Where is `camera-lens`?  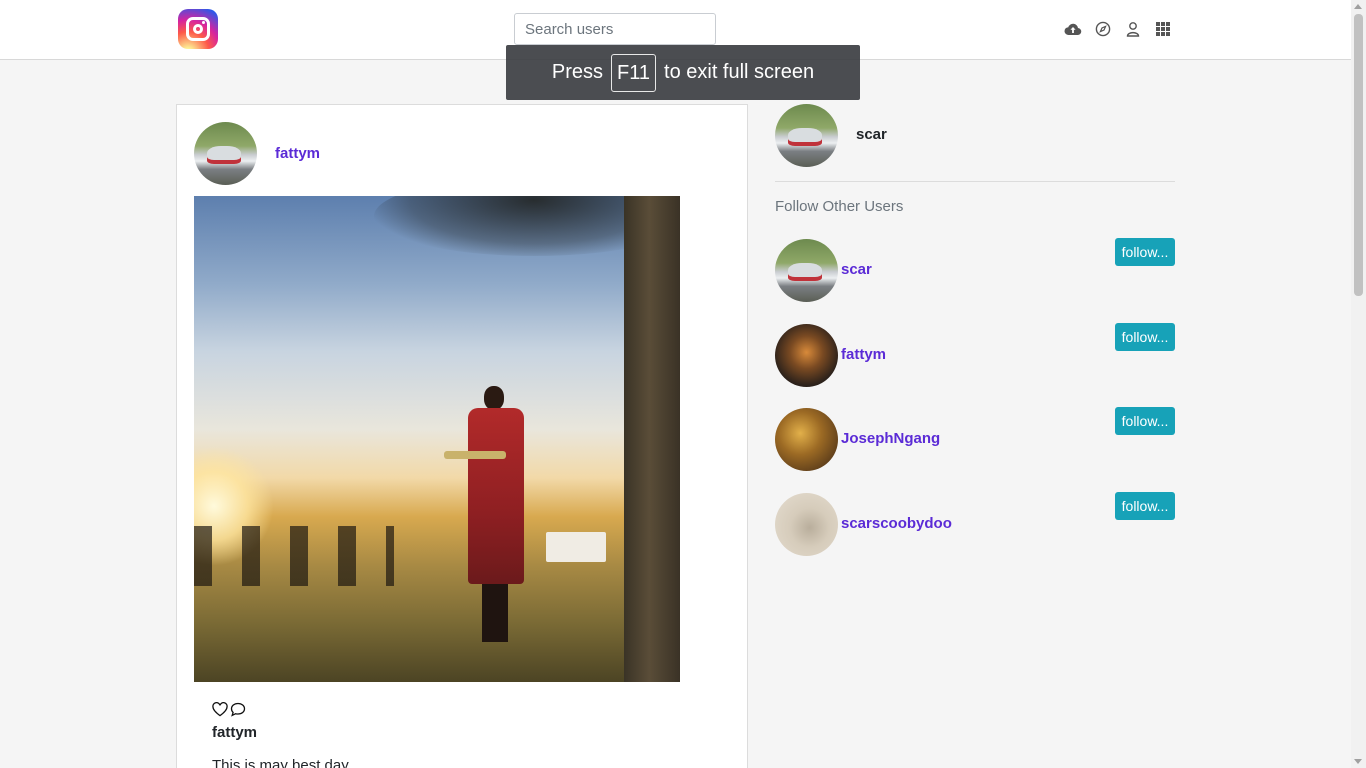 camera-lens is located at coordinates (198, 29).